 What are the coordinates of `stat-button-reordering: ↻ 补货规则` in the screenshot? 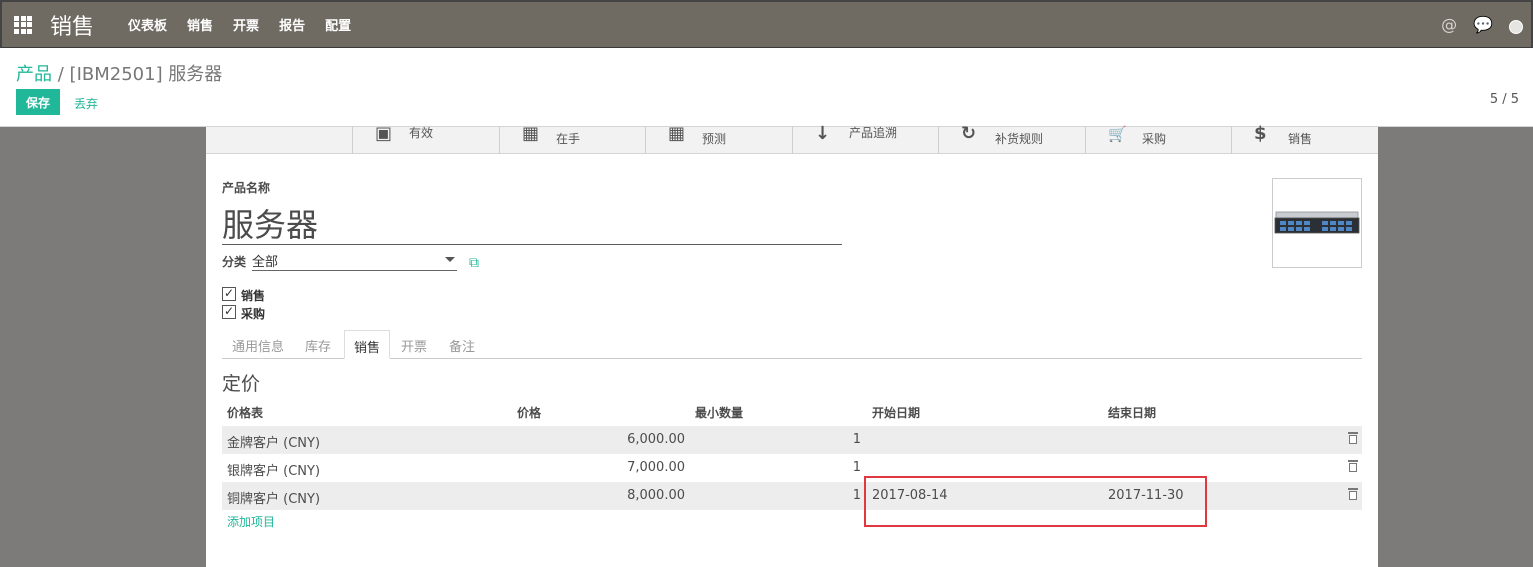 It's located at (1011, 138).